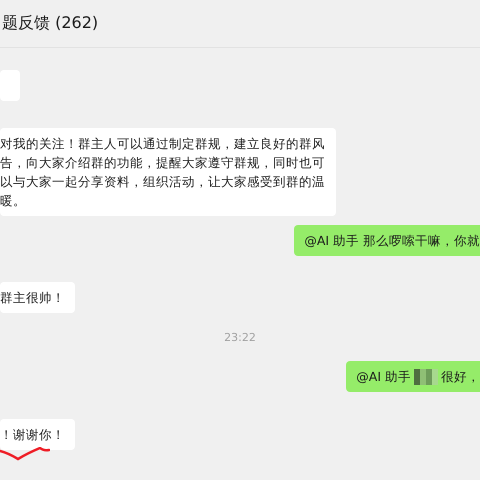  Describe the element at coordinates (37, 434) in the screenshot. I see `message-bubble: ！谢谢你！` at that location.